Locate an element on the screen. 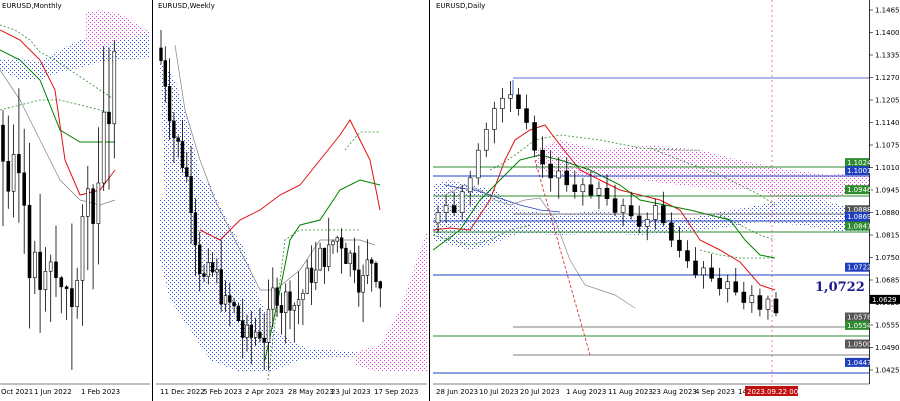  price-tick-label: 1.0555 is located at coordinates (887, 326).